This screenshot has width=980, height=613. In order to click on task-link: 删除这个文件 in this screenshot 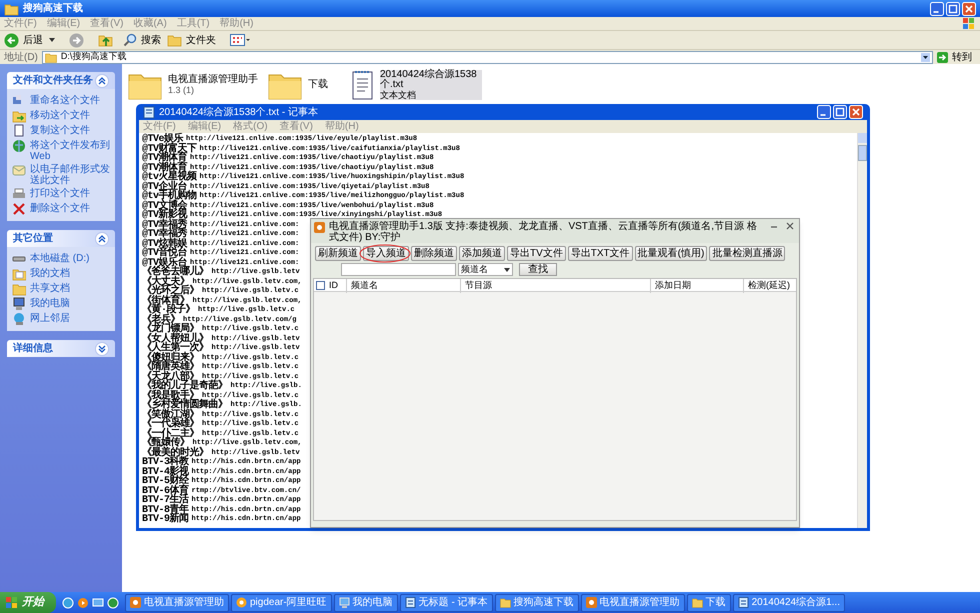, I will do `click(60, 208)`.